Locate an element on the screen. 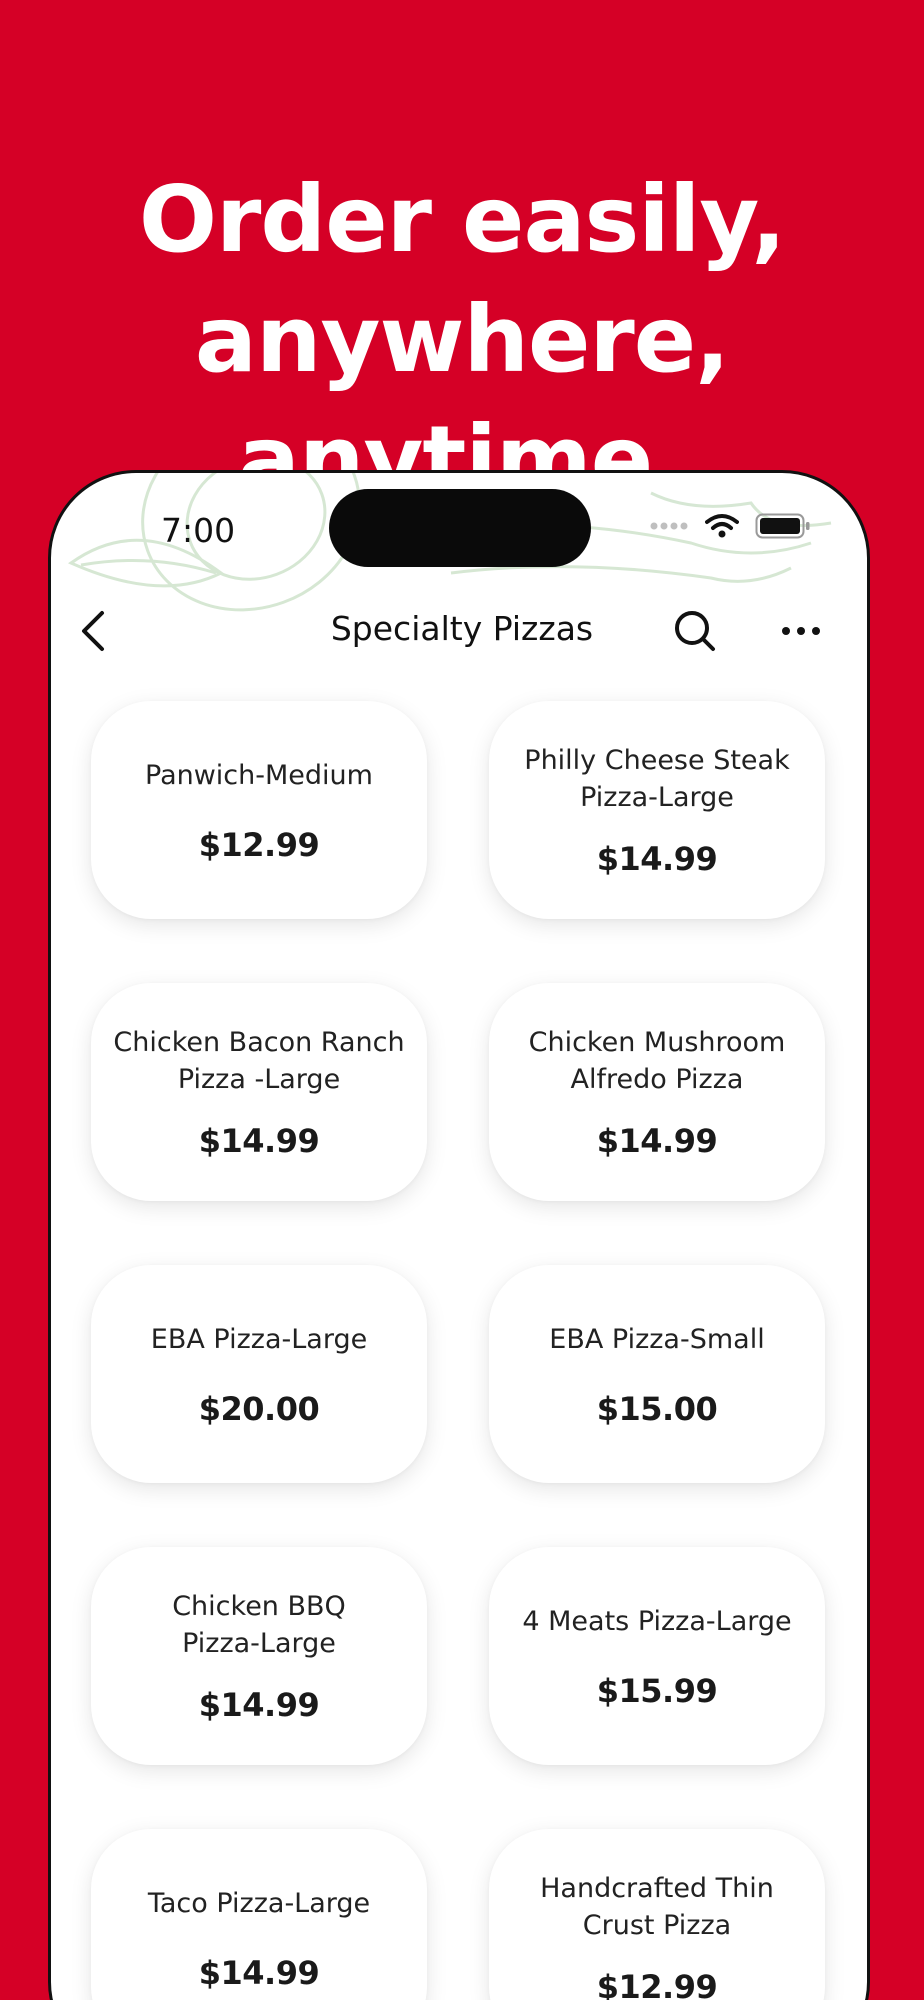 This screenshot has width=924, height=2000. product-name: 4 Meats Pizza-Large is located at coordinates (657, 1621).